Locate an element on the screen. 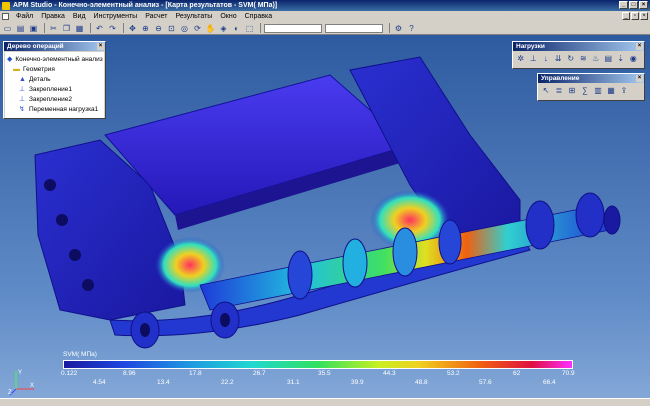 This screenshot has height=406, width=650. tree-item-constraint1: ⊥ Закрепление1 is located at coordinates (54, 89).